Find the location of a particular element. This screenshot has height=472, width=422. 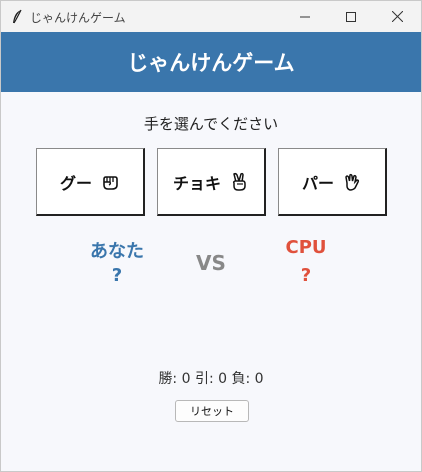

title-bar: じゃんけんゲーム is located at coordinates (211, 16).